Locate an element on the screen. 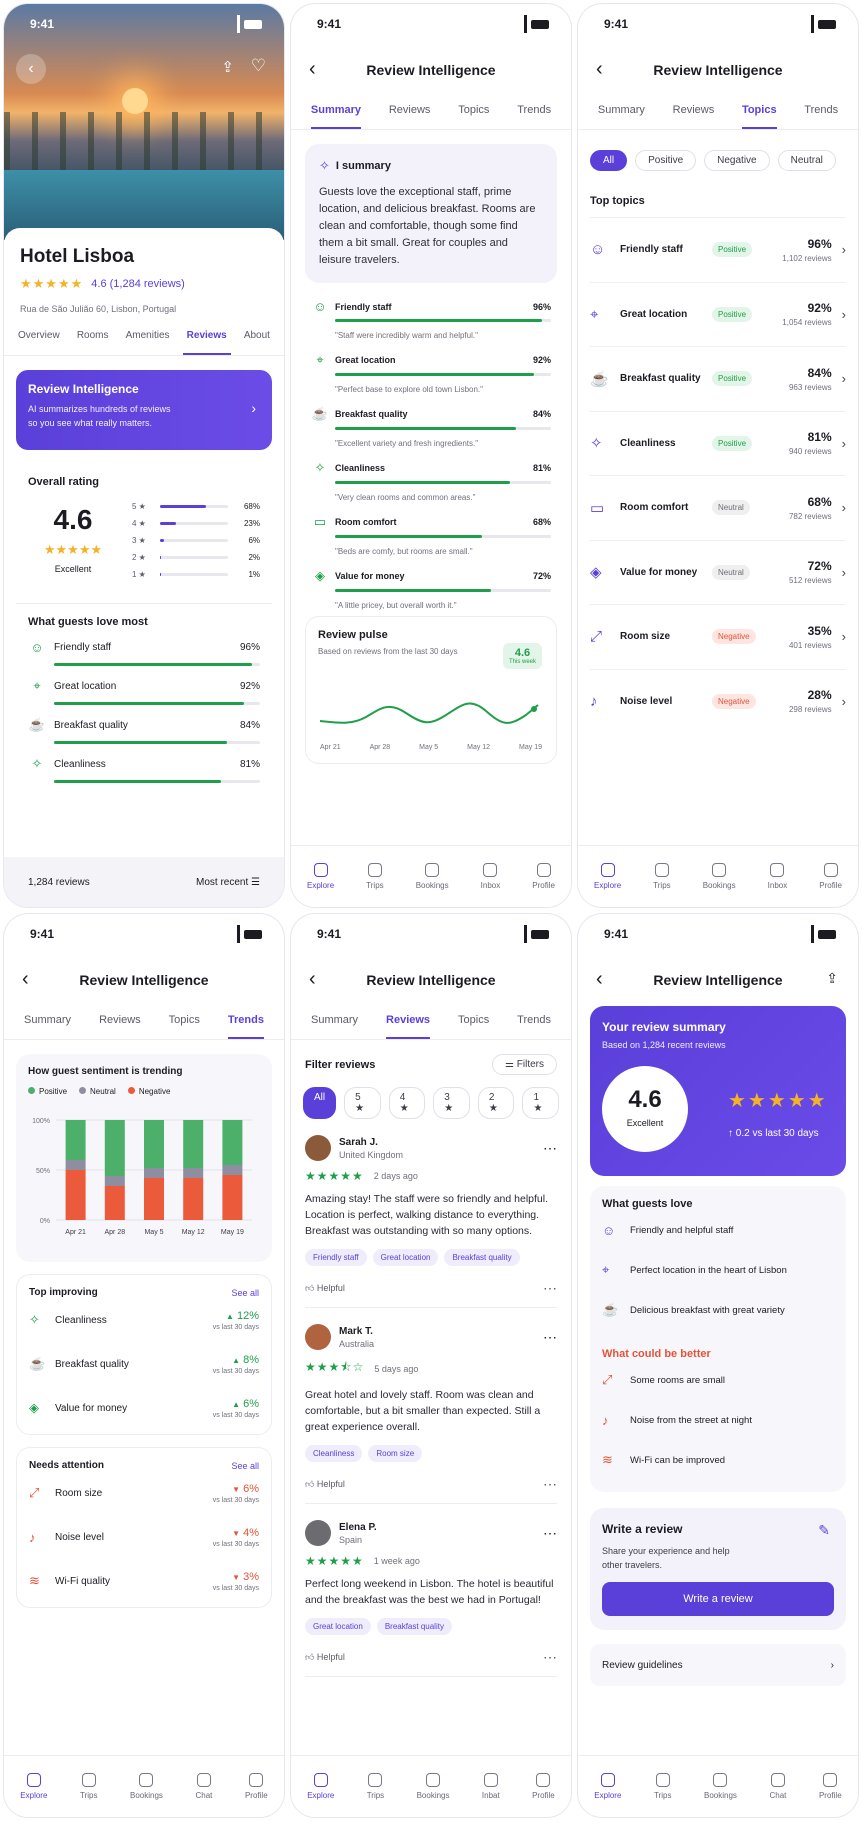  star-filter: 4 ★ is located at coordinates (407, 1103).